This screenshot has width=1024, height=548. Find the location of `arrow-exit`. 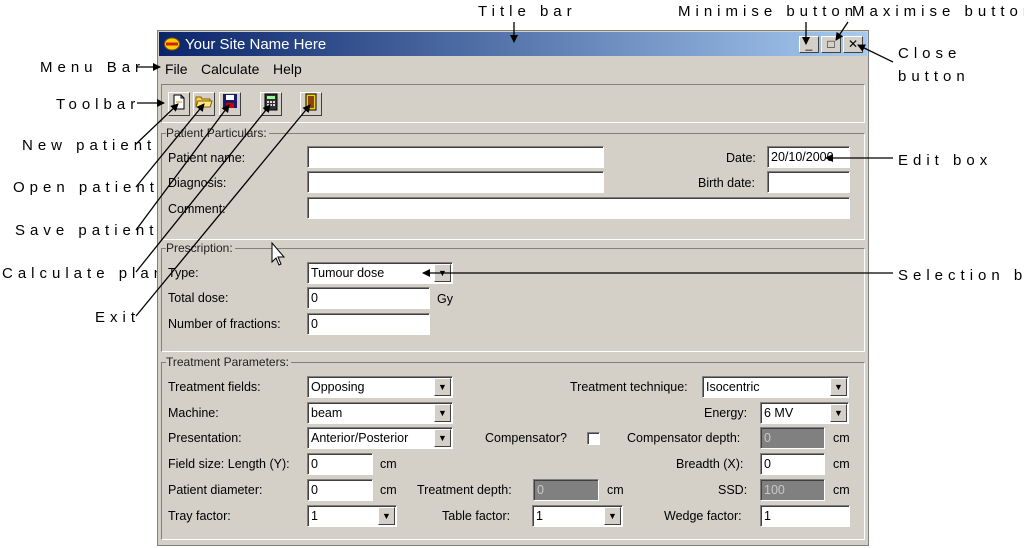

arrow-exit is located at coordinates (223, 210).